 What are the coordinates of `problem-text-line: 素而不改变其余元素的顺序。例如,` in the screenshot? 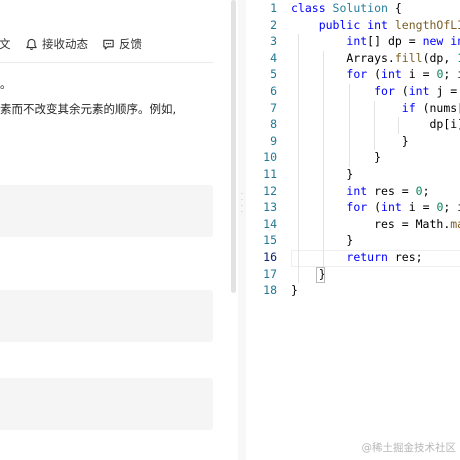 It's located at (88, 109).